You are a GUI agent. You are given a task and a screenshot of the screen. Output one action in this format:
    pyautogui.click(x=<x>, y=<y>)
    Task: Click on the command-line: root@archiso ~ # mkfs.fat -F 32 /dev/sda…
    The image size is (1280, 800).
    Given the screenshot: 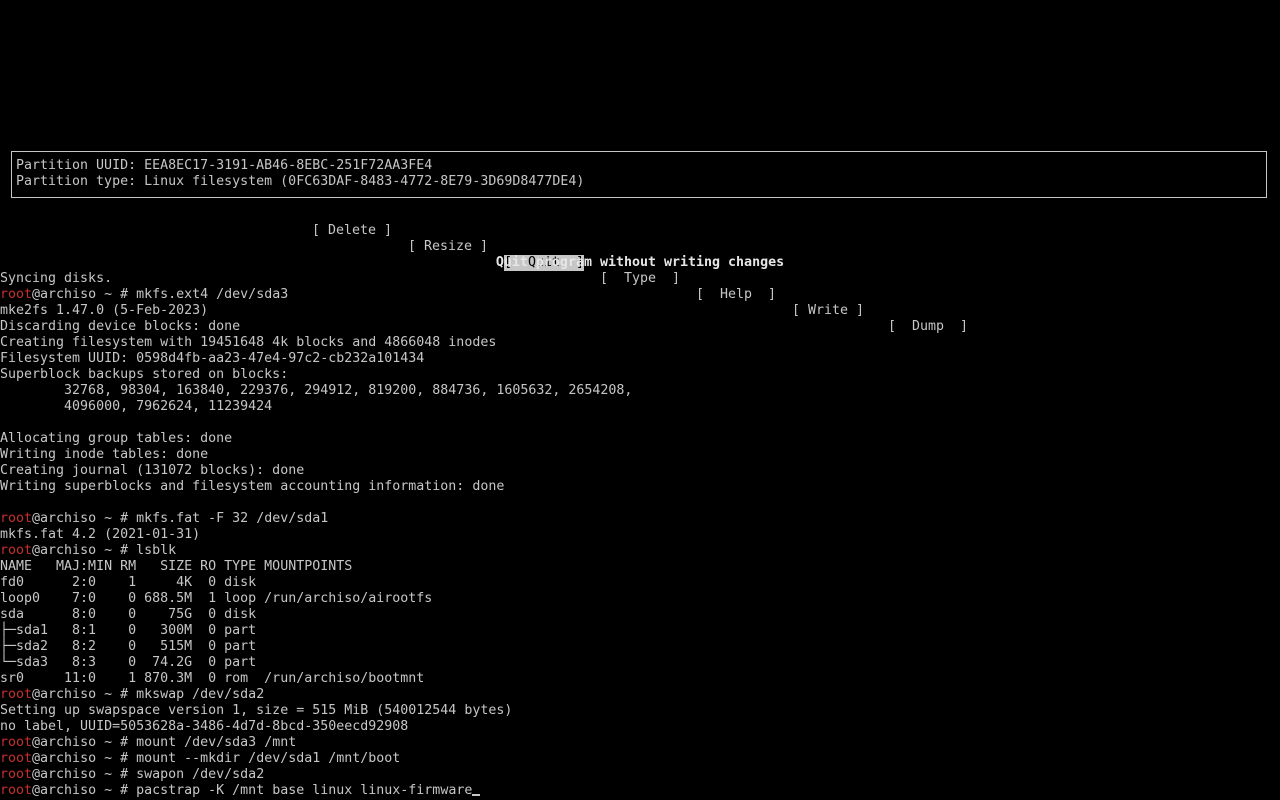 What is the action you would take?
    pyautogui.click(x=640, y=519)
    